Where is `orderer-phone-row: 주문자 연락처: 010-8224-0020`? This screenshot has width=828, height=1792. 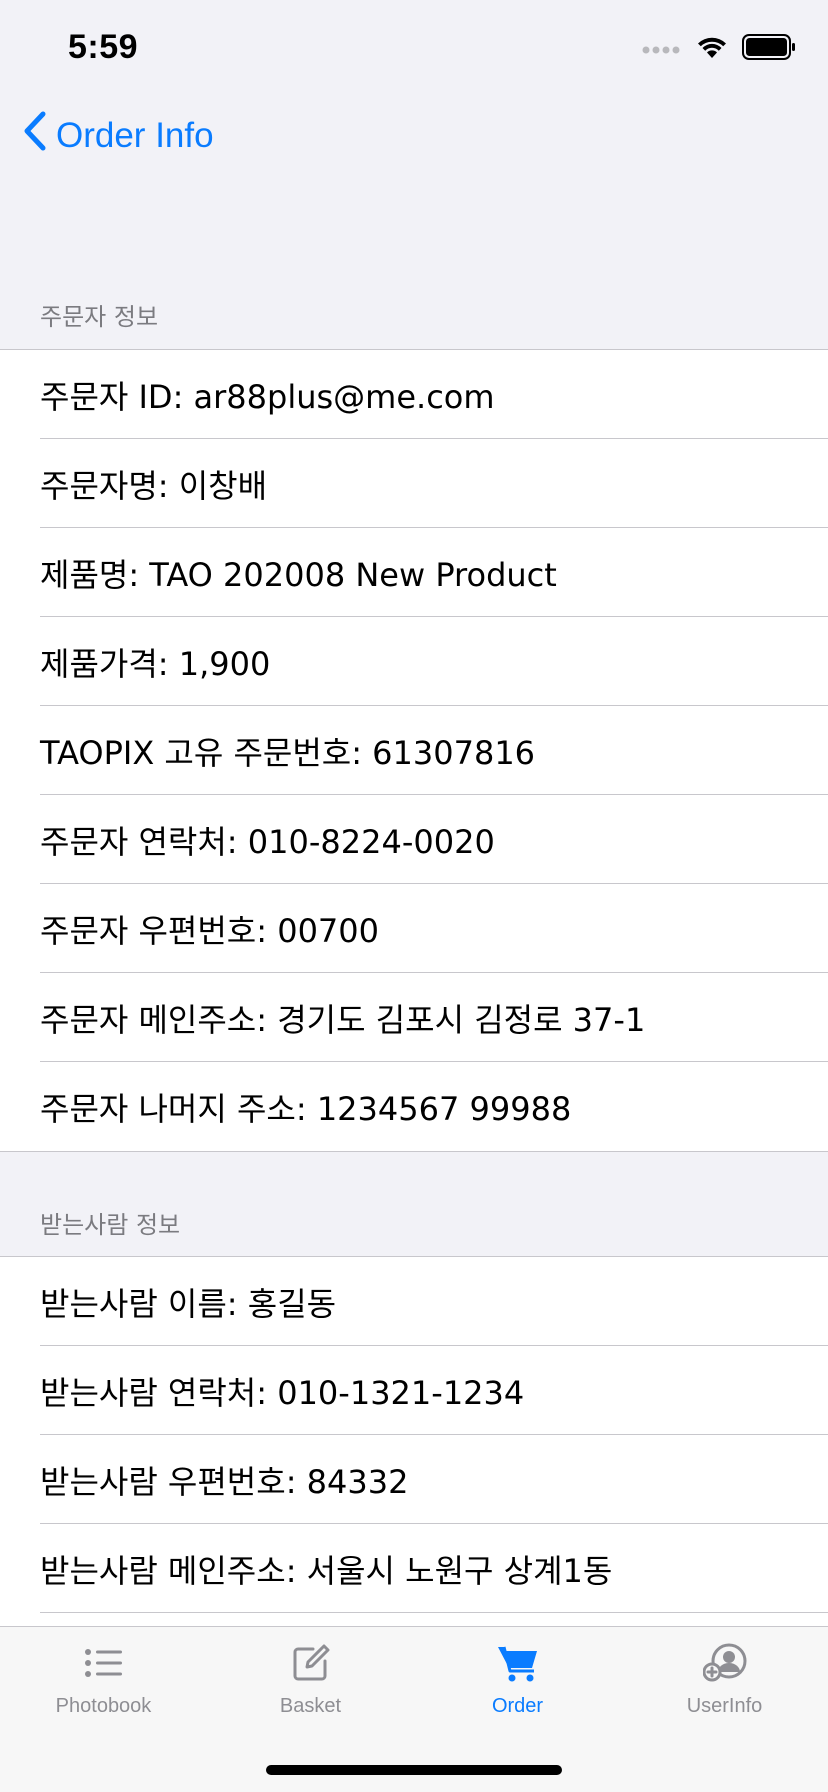 orderer-phone-row: 주문자 연락처: 010-8224-0020 is located at coordinates (414, 839).